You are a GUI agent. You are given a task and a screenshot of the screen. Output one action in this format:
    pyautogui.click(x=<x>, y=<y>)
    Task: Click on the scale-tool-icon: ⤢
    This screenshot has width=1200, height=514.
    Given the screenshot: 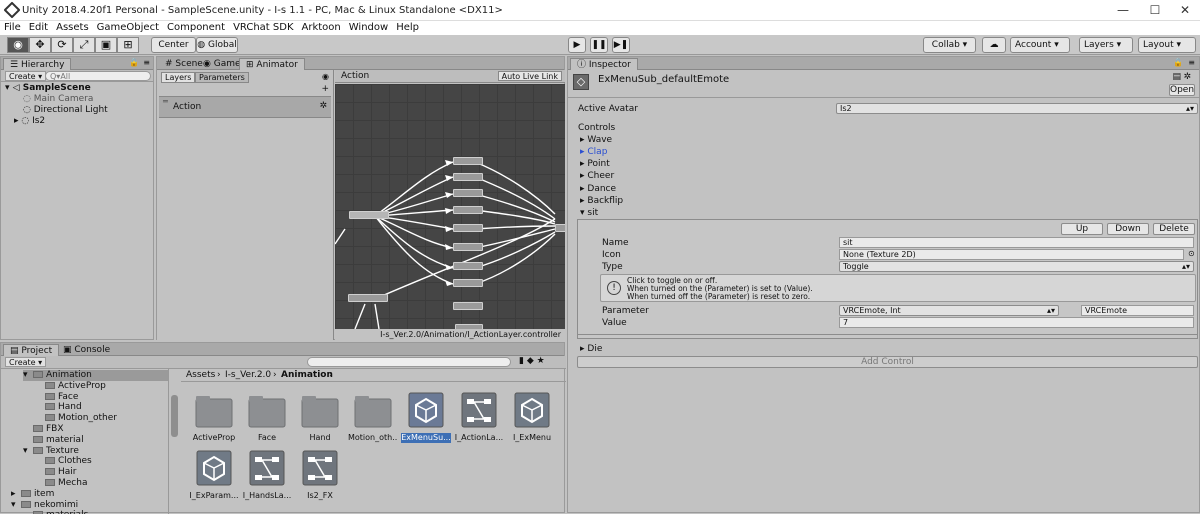 What is the action you would take?
    pyautogui.click(x=84, y=45)
    